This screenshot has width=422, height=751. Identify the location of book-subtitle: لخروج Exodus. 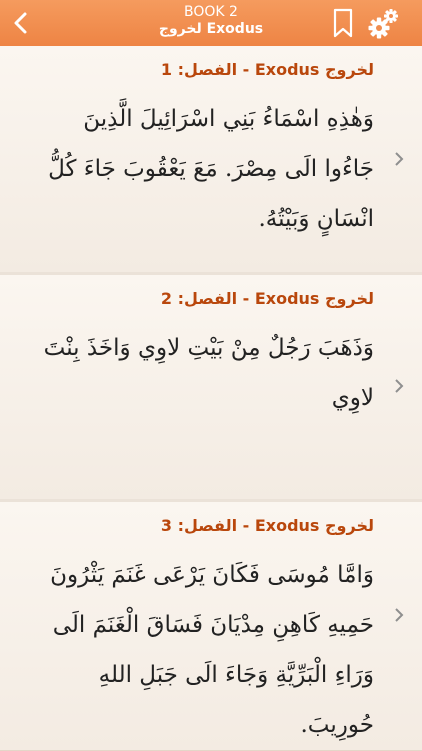
(211, 29).